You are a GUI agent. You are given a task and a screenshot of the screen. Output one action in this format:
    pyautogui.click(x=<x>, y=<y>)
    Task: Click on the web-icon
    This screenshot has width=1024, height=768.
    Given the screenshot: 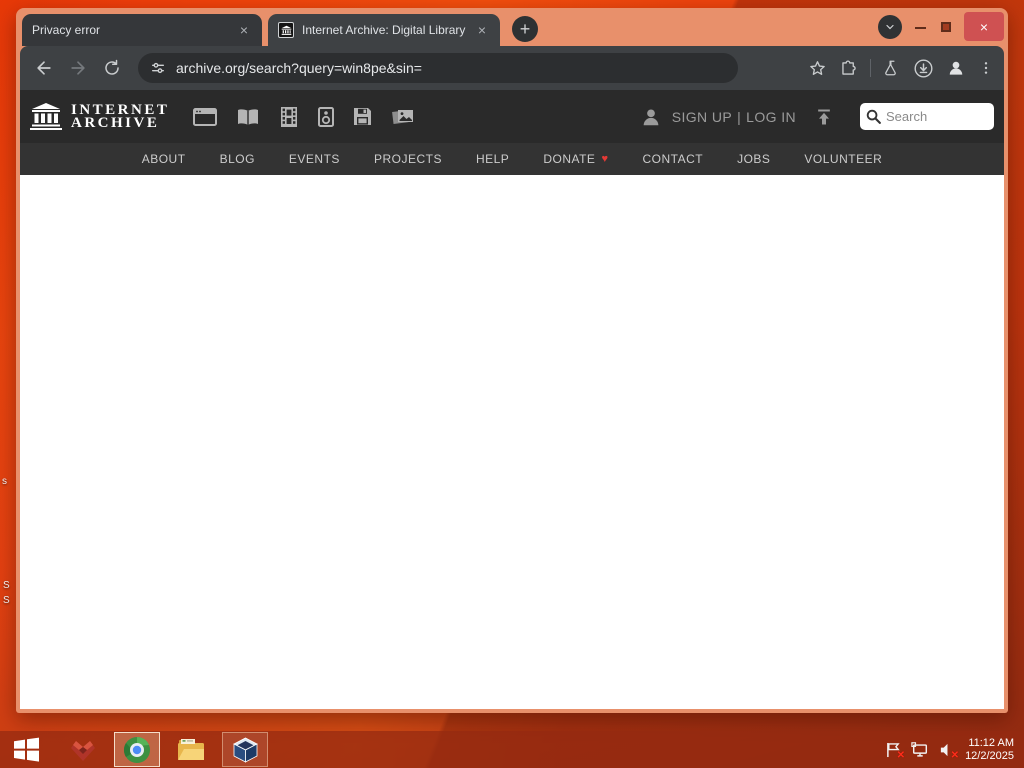 What is the action you would take?
    pyautogui.click(x=205, y=116)
    